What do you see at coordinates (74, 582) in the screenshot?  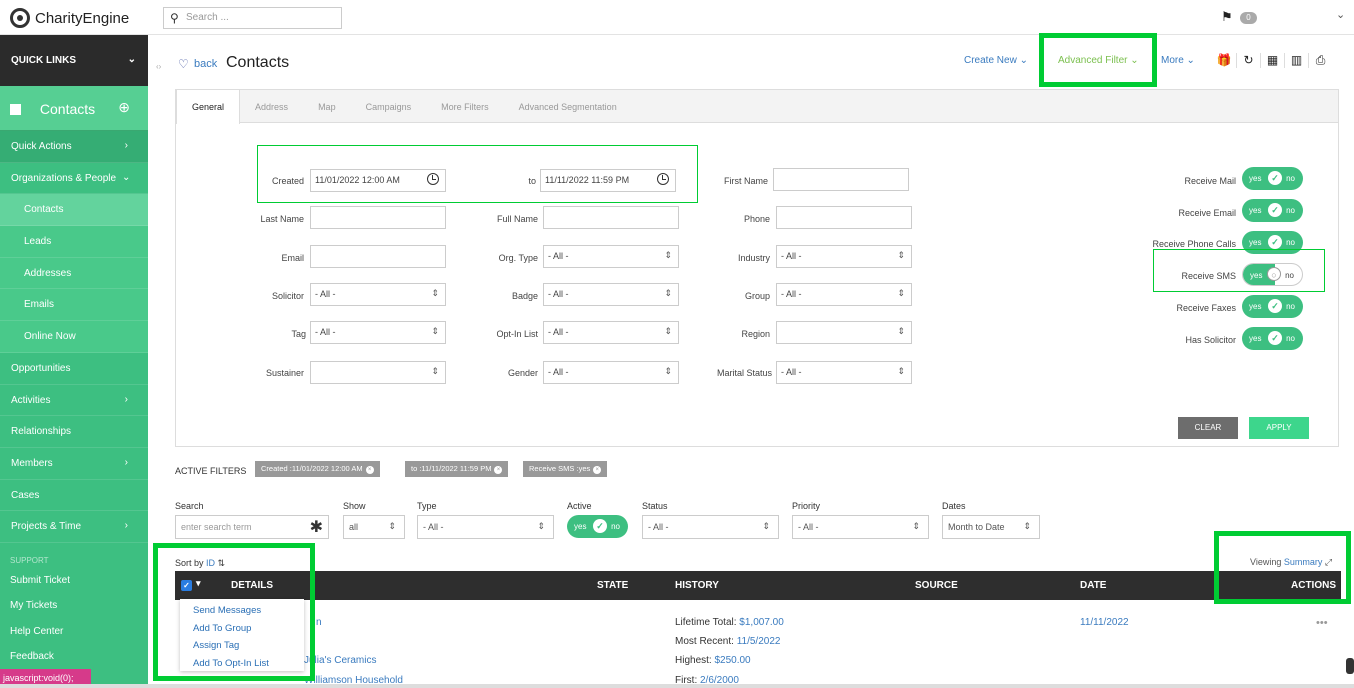 I see `sidebar-item-submit-ticket: Submit Ticket` at bounding box center [74, 582].